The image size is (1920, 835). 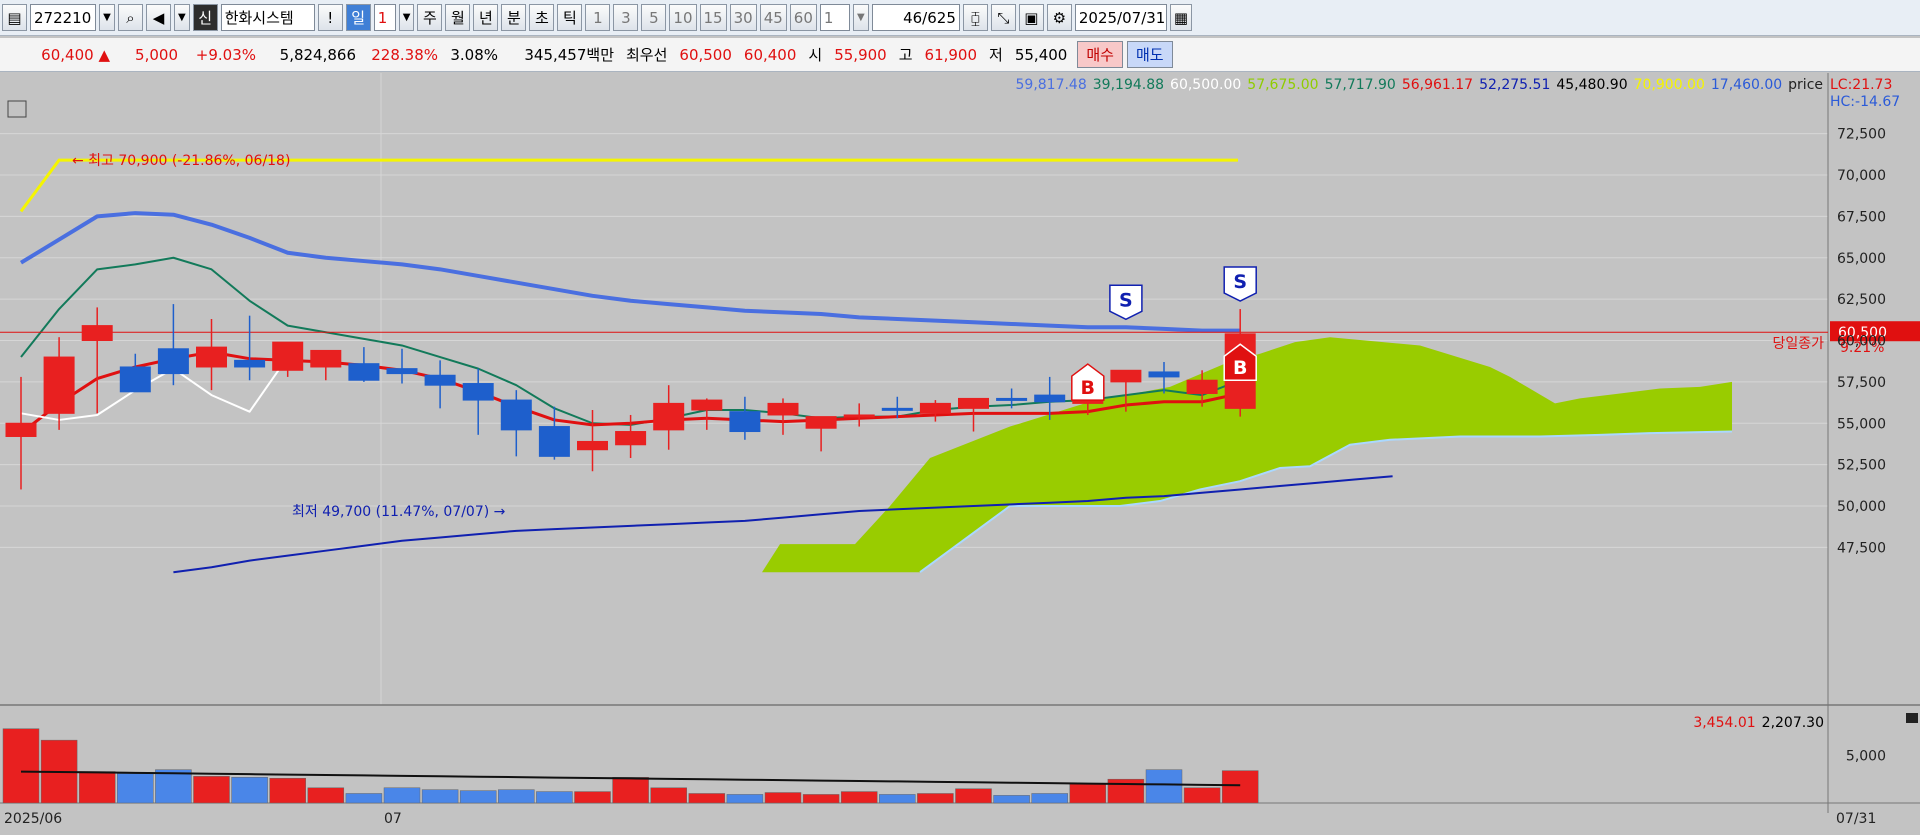 What do you see at coordinates (107, 17) in the screenshot?
I see `code-dropdown-icon: ▼` at bounding box center [107, 17].